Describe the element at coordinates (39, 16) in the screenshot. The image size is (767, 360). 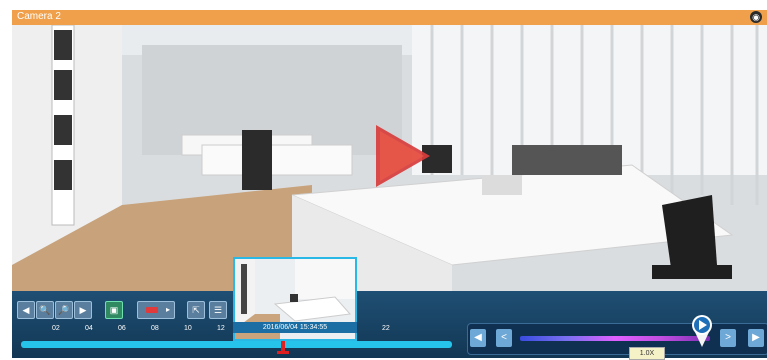
I see `window-title: Camera 2` at that location.